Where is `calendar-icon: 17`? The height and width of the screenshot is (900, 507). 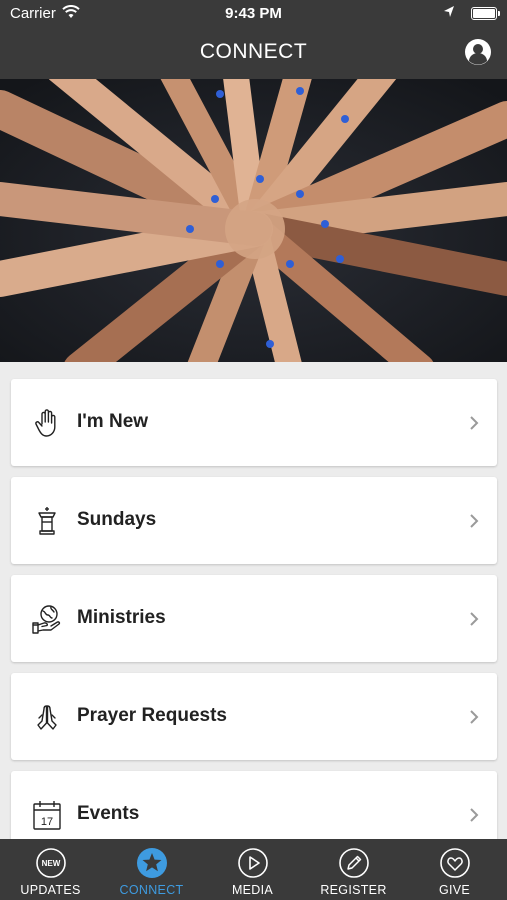 calendar-icon: 17 is located at coordinates (47, 815).